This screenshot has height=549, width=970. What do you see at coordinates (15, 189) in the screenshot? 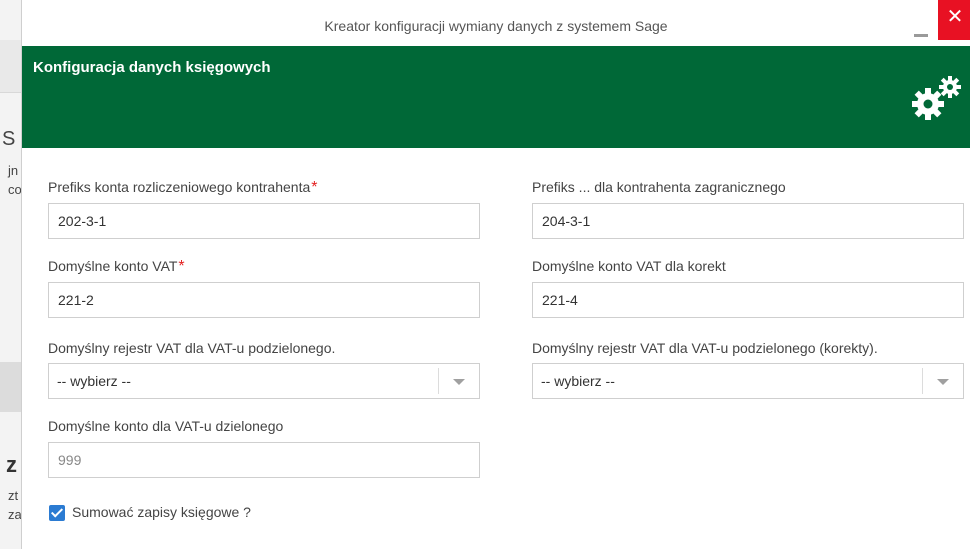
I see `background-text: co` at bounding box center [15, 189].